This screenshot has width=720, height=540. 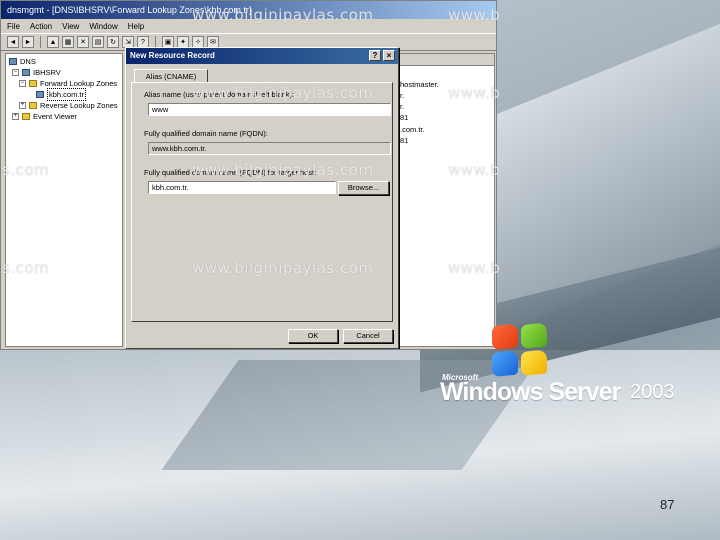 What do you see at coordinates (64, 94) in the screenshot?
I see `tree-item-zone: kbh.com.tr` at bounding box center [64, 94].